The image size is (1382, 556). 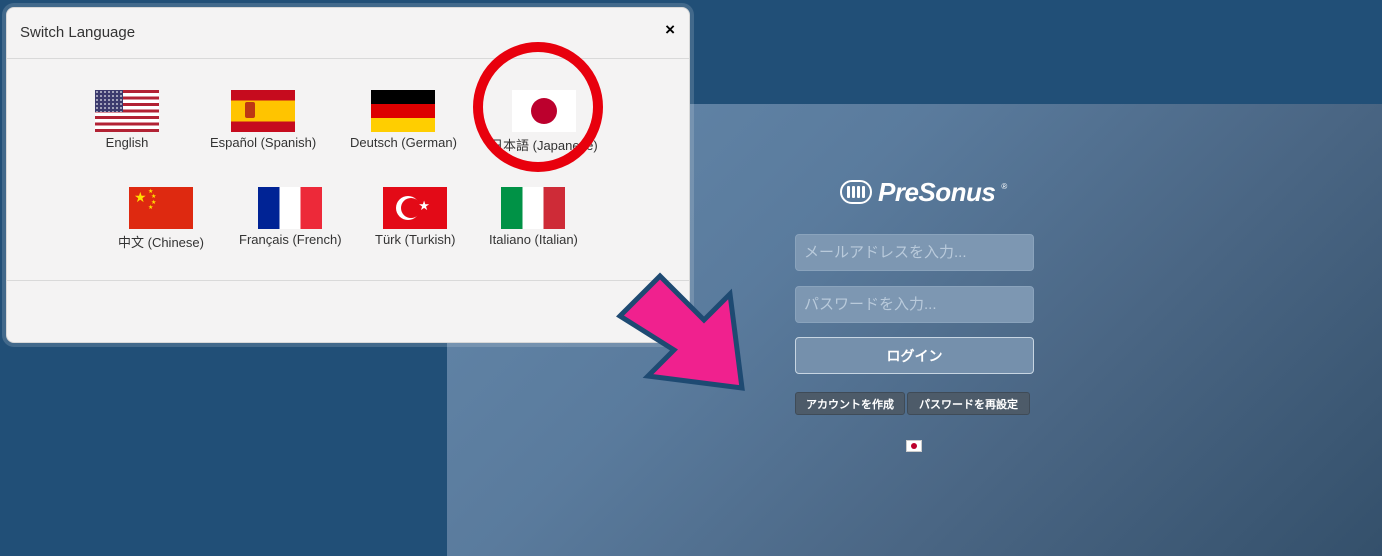 I want to click on language-option-turkish: ★ Türk (Turkish), so click(x=415, y=217).